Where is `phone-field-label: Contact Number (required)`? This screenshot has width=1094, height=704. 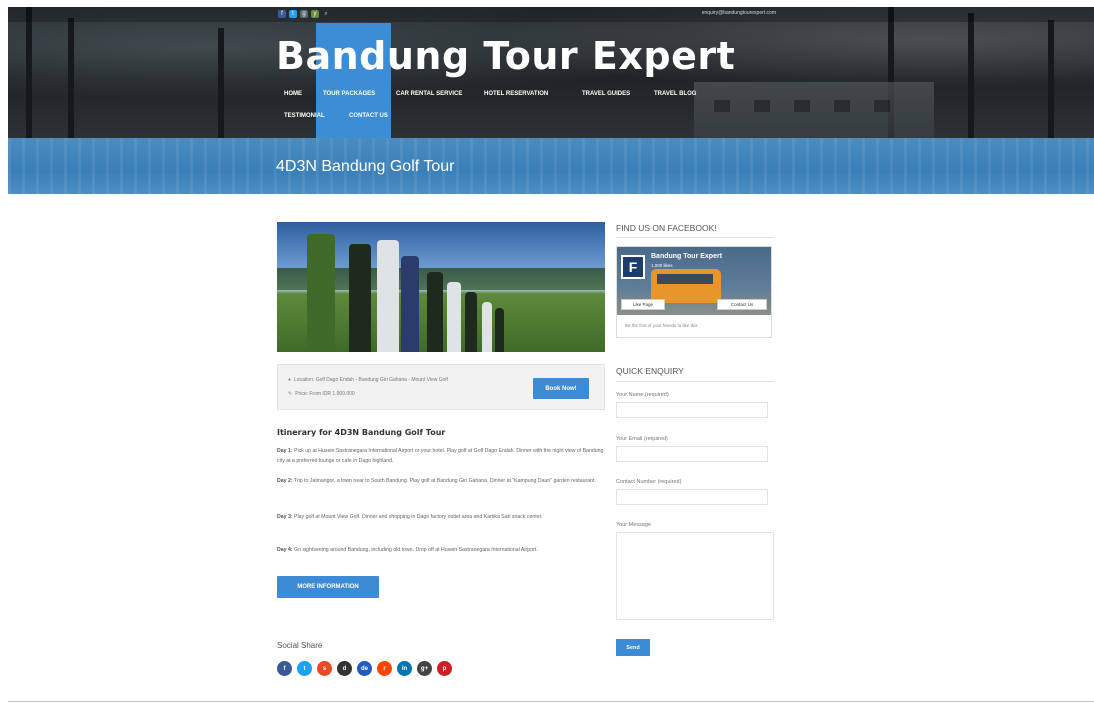 phone-field-label: Contact Number (required) is located at coordinates (649, 482).